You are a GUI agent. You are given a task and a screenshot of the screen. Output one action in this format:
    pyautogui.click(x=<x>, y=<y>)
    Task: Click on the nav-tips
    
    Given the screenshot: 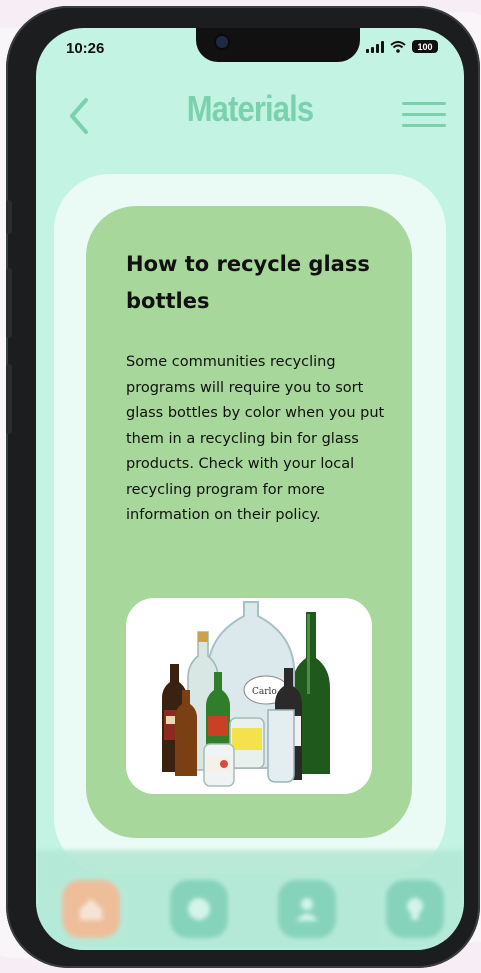 What is the action you would take?
    pyautogui.click(x=415, y=909)
    